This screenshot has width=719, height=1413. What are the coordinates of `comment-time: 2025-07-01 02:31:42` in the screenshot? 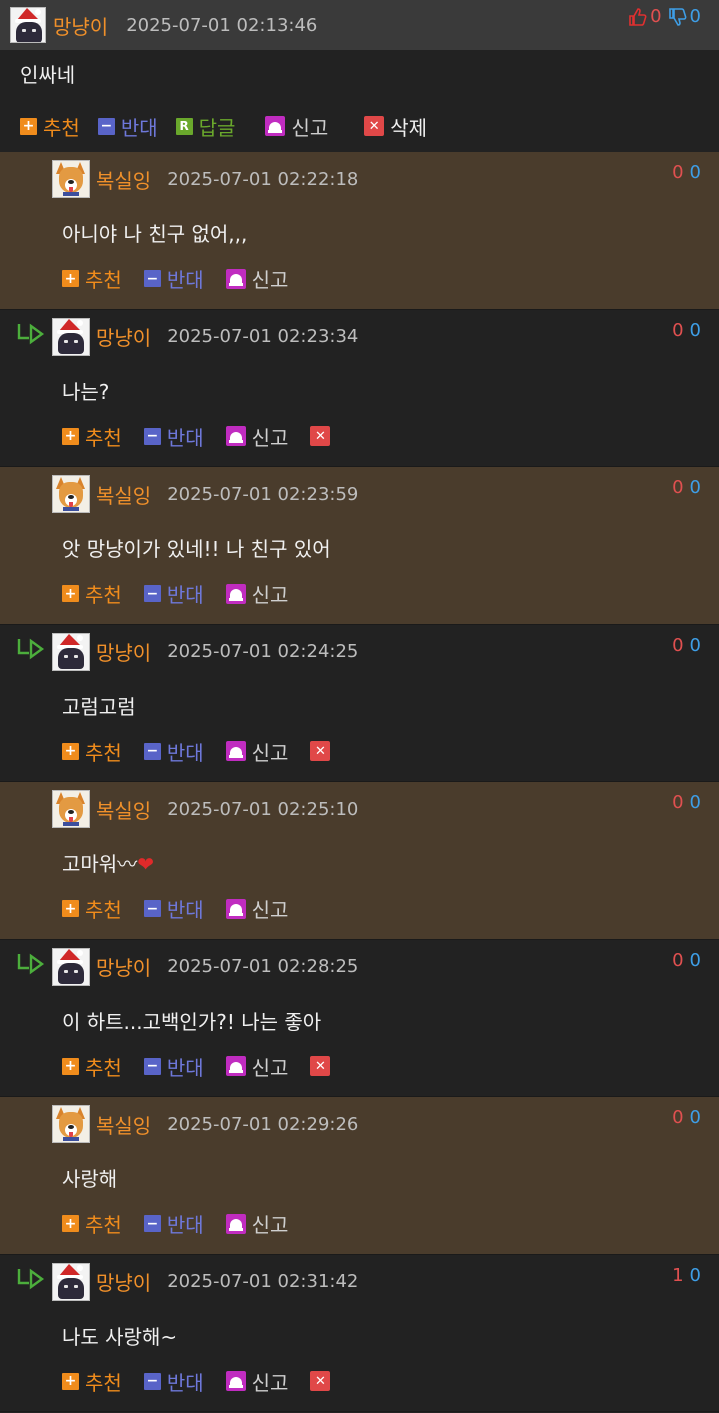 It's located at (263, 1281).